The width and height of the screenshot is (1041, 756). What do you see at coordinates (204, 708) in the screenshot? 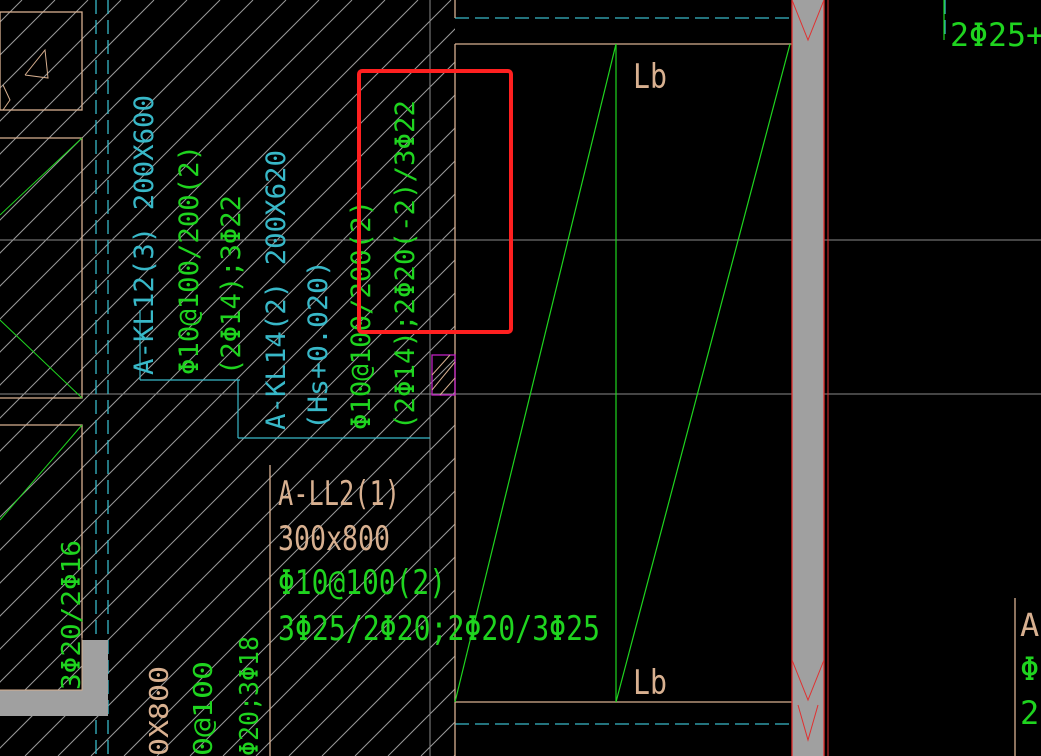
I see `bottom-left-stirrup: 0@100` at bounding box center [204, 708].